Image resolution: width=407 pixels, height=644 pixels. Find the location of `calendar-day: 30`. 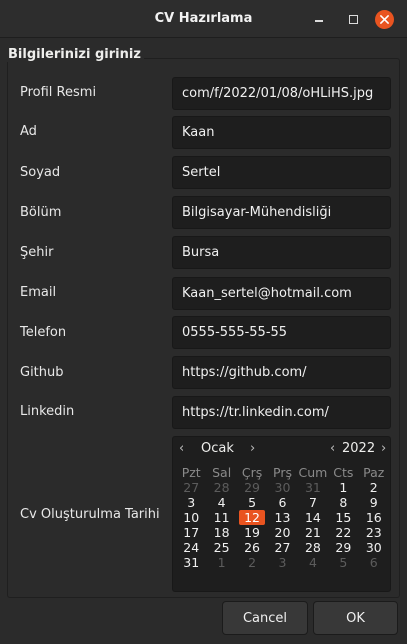

calendar-day: 30 is located at coordinates (374, 547).